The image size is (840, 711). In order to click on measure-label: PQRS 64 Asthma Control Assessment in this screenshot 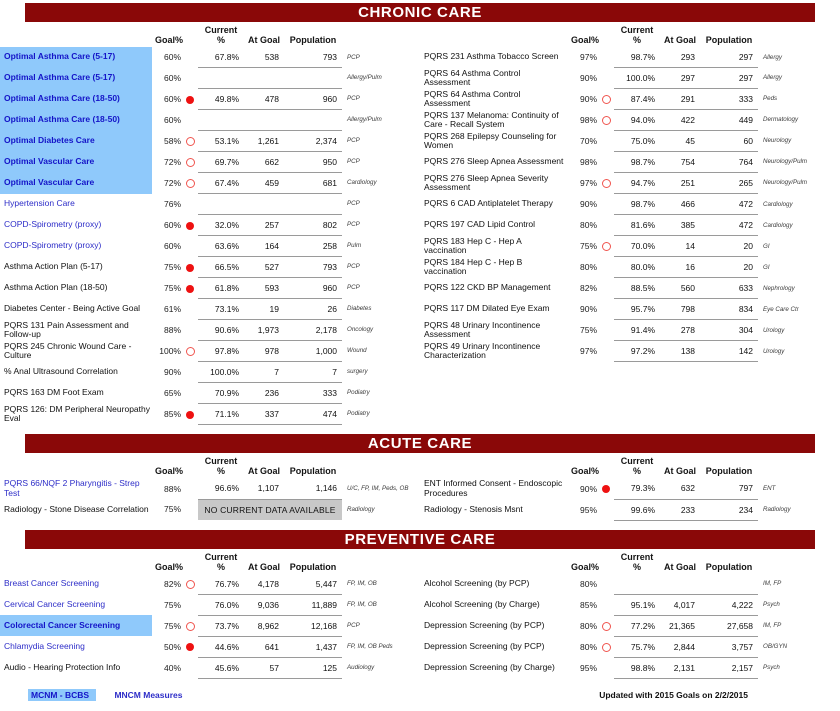, I will do `click(472, 98)`.